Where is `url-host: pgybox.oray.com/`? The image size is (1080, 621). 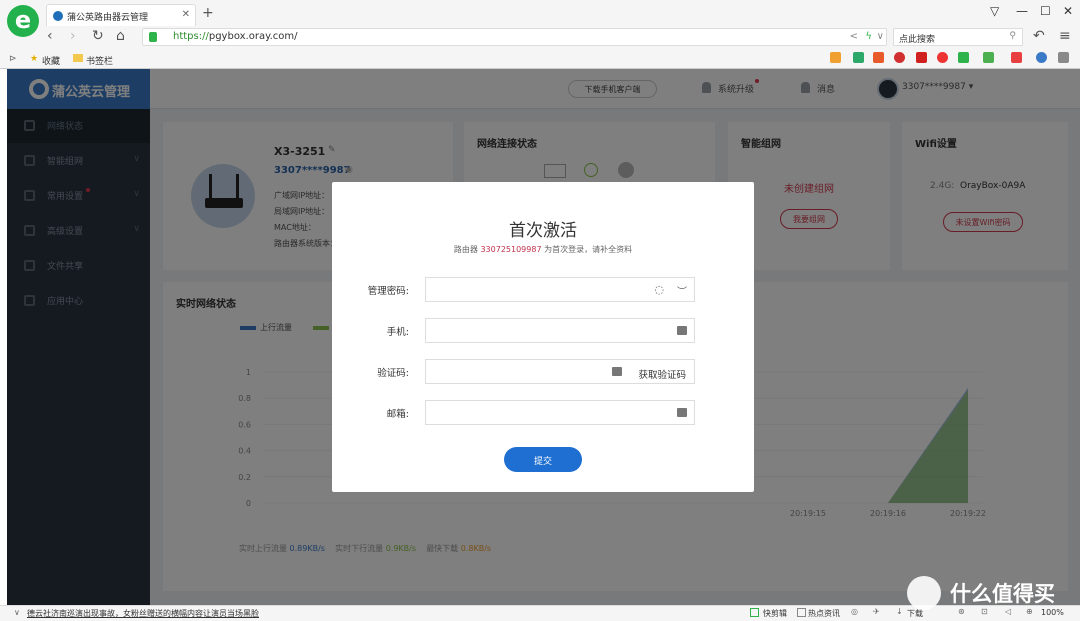 url-host: pgybox.oray.com/ is located at coordinates (253, 36).